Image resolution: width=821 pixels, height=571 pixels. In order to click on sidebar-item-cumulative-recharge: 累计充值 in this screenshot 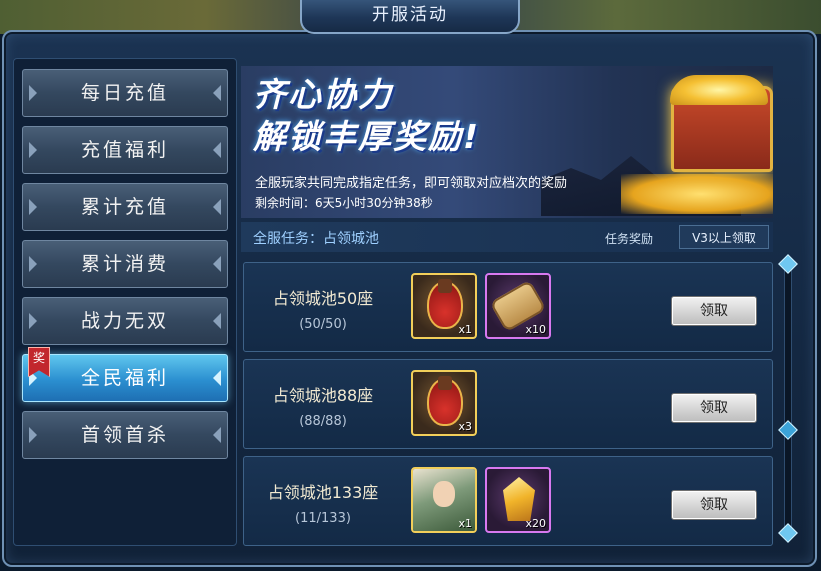, I will do `click(125, 207)`.